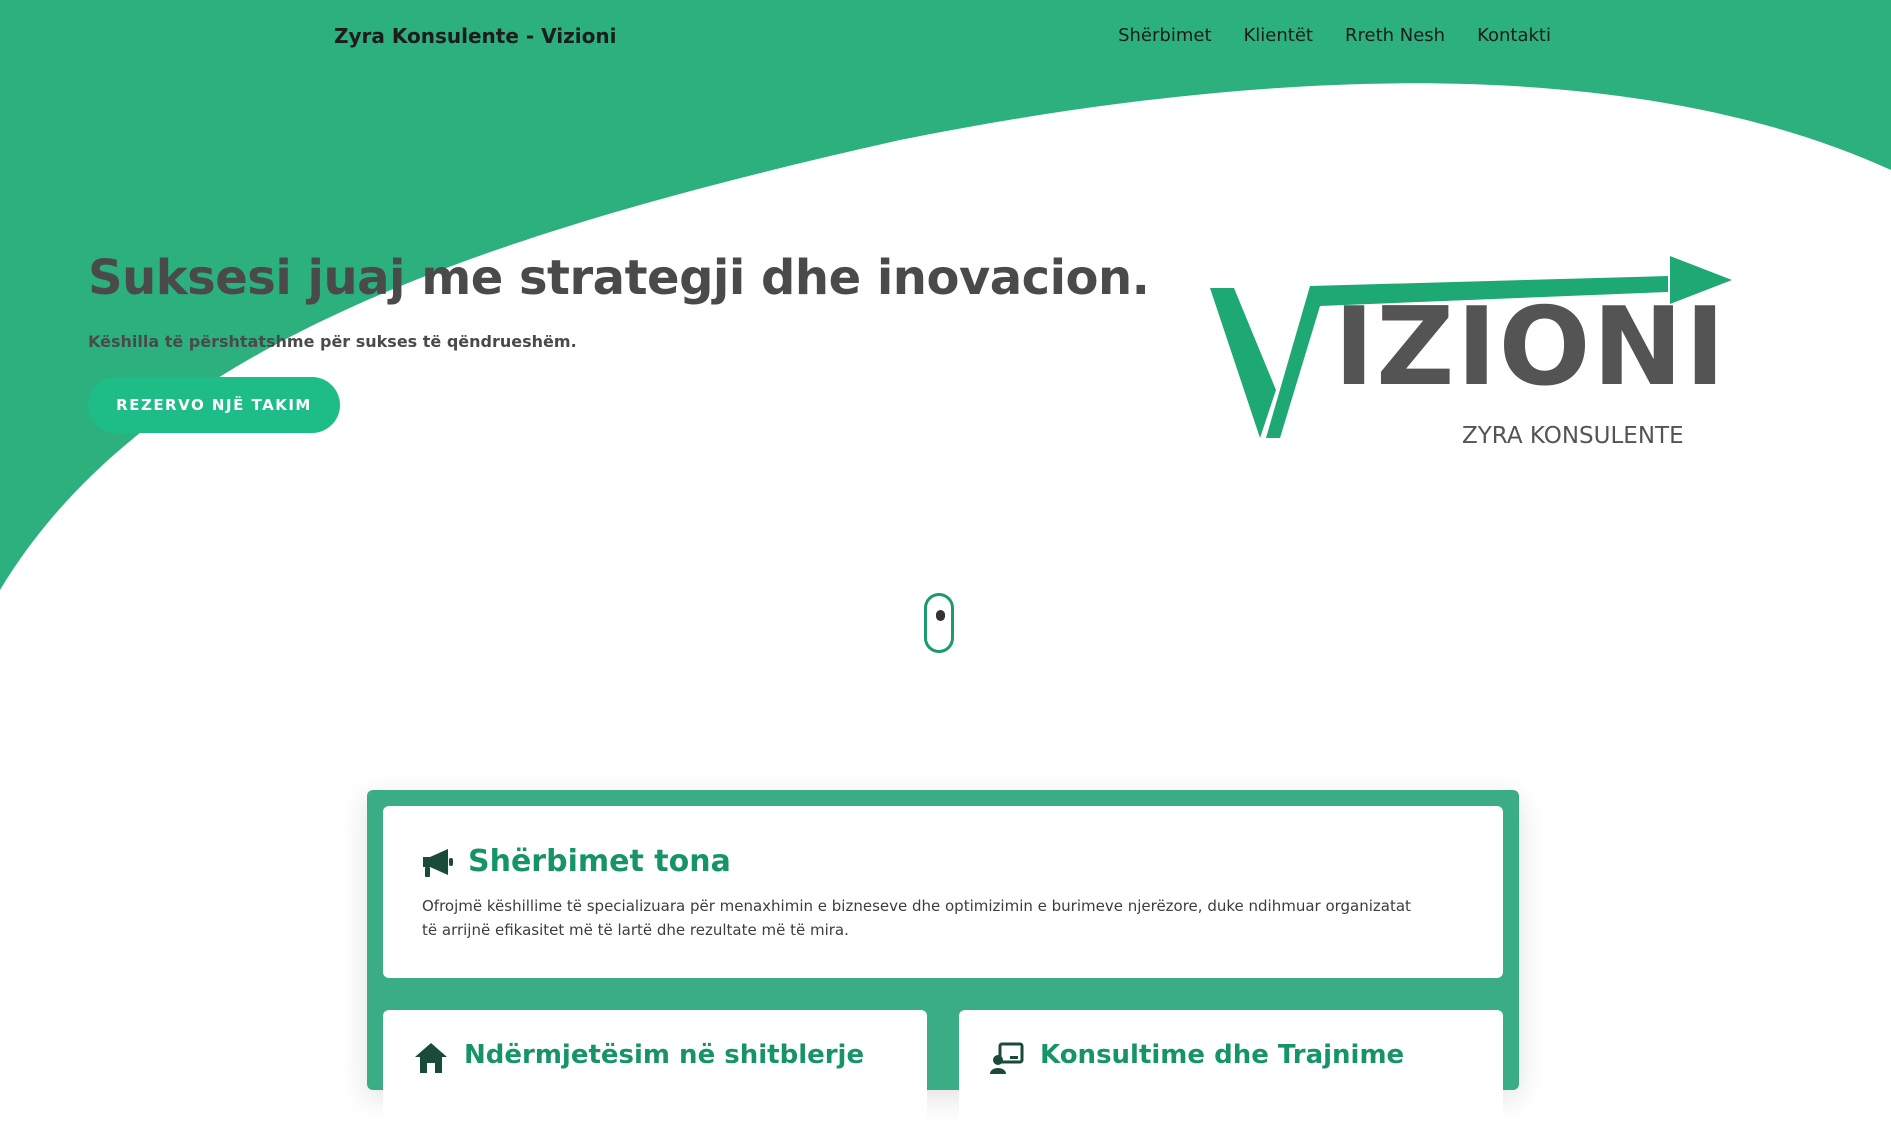 The width and height of the screenshot is (1891, 1130). Describe the element at coordinates (1222, 1055) in the screenshot. I see `service-card-title: Konsultime dhe Trajnime` at that location.